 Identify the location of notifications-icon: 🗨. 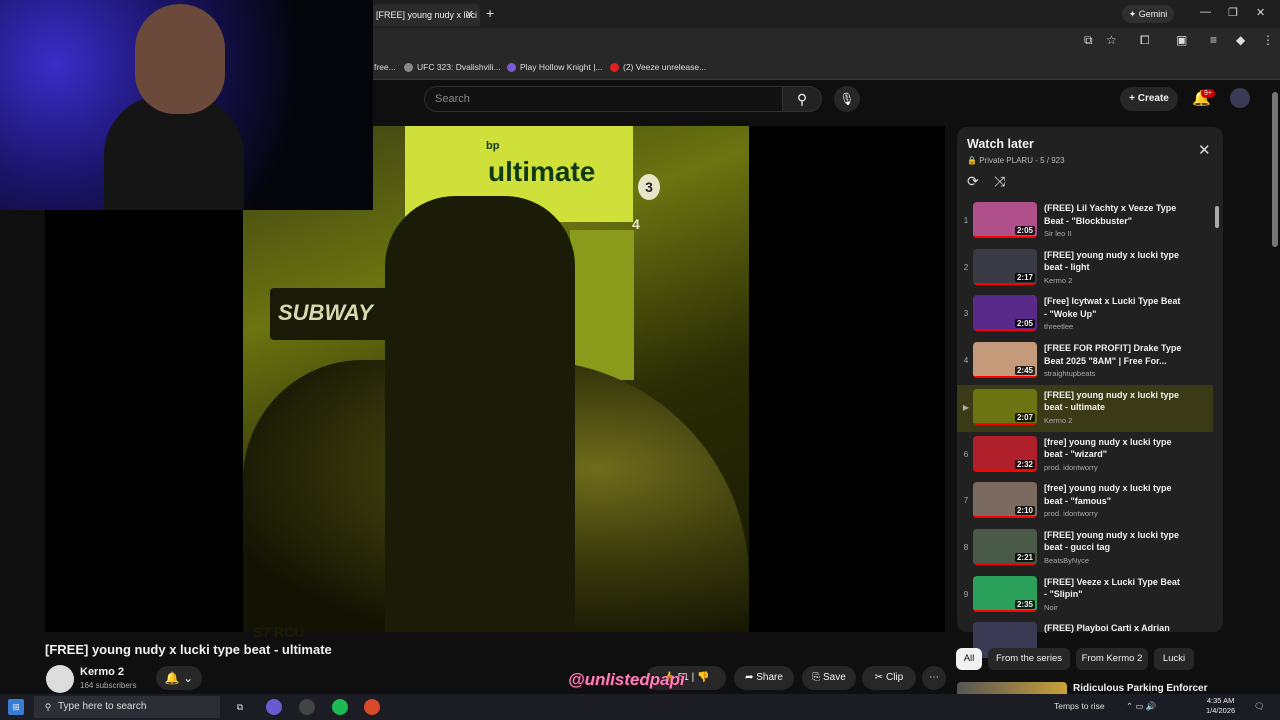
(1259, 706).